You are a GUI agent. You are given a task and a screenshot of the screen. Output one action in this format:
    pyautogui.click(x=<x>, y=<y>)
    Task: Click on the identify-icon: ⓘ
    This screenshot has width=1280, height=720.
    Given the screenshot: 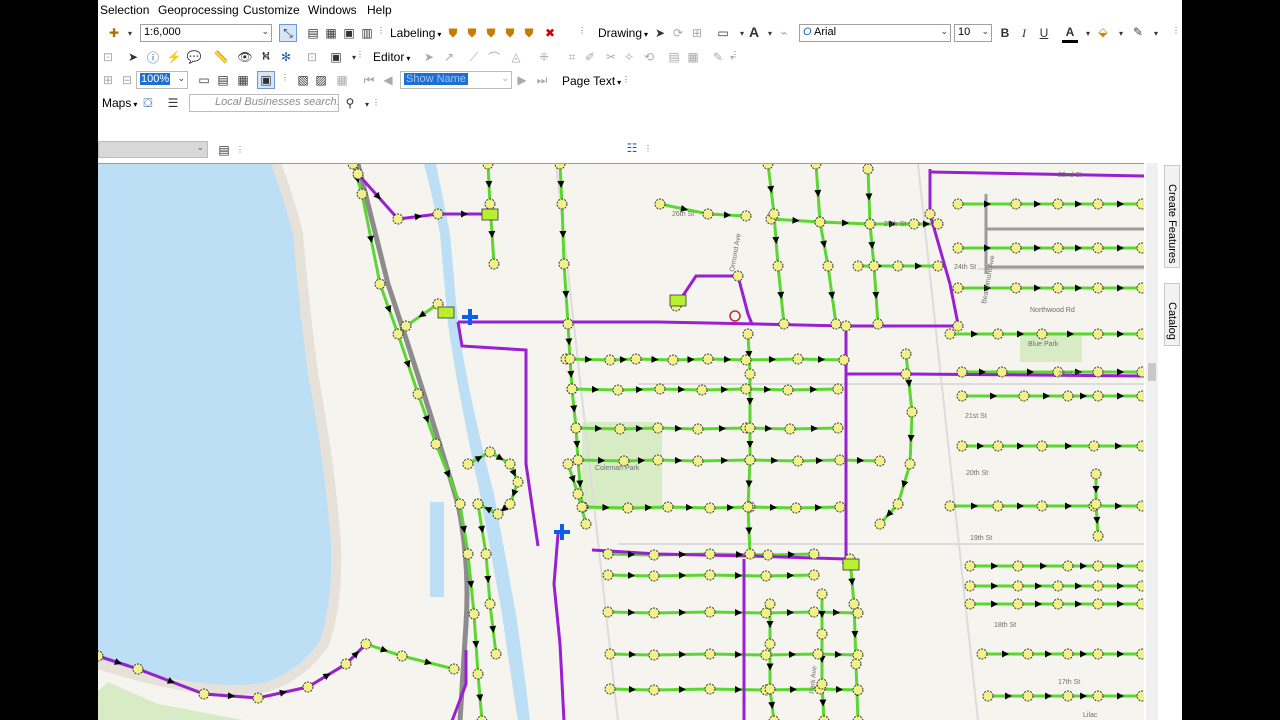 What is the action you would take?
    pyautogui.click(x=153, y=57)
    